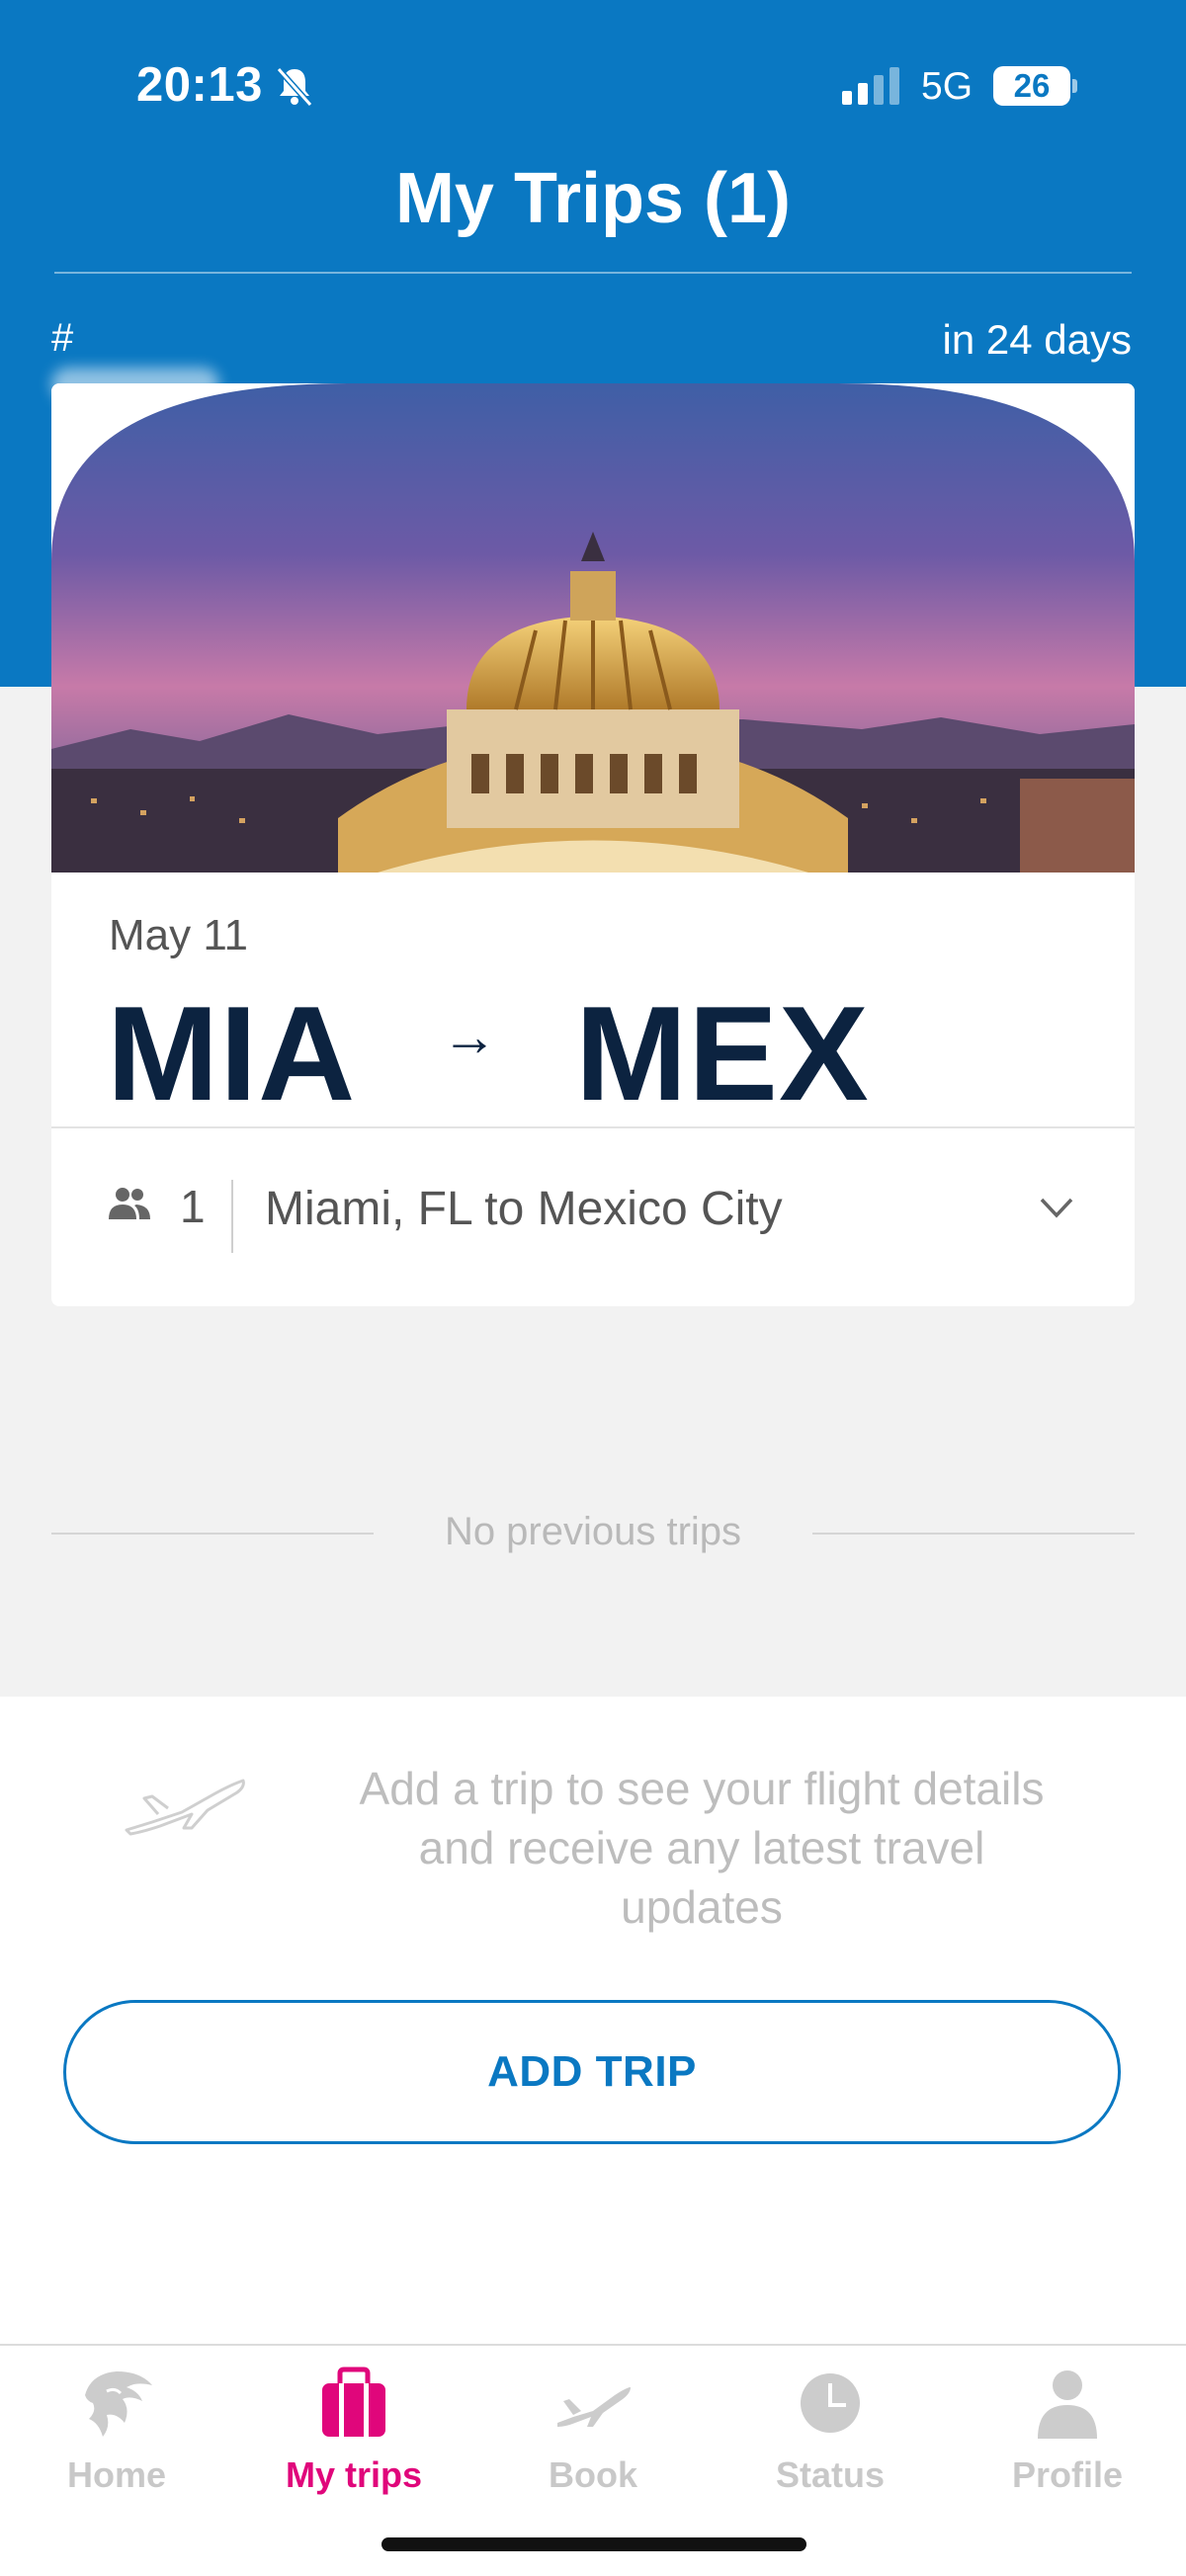 The image size is (1186, 2576). I want to click on tab-label: Profile, so click(1067, 2474).